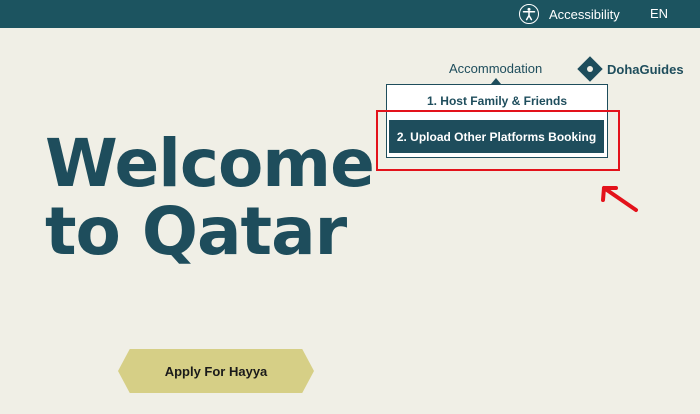 The image size is (700, 414). Describe the element at coordinates (497, 101) in the screenshot. I see `dropdown-item-host-family: 1. Host Family & Friends` at that location.